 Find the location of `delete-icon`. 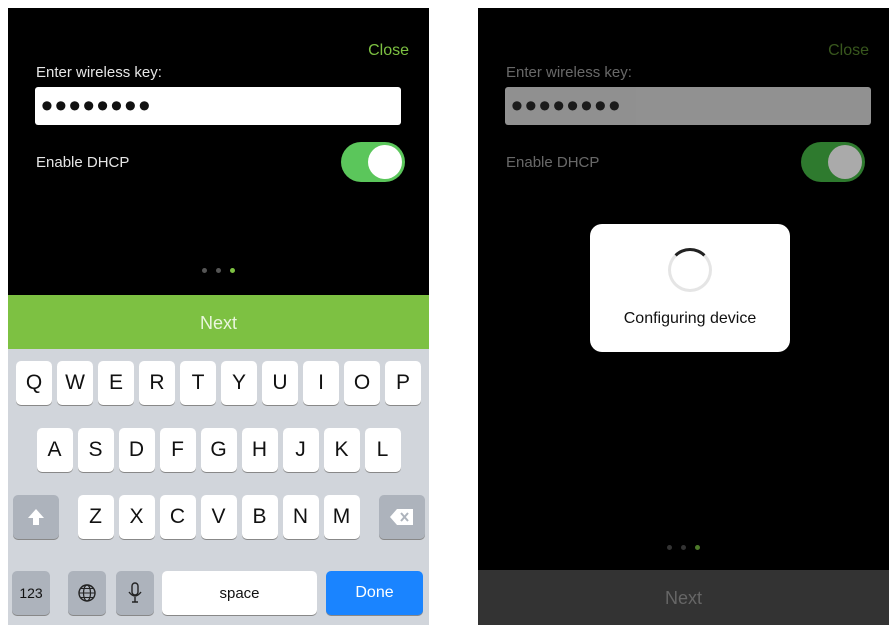

delete-icon is located at coordinates (401, 517).